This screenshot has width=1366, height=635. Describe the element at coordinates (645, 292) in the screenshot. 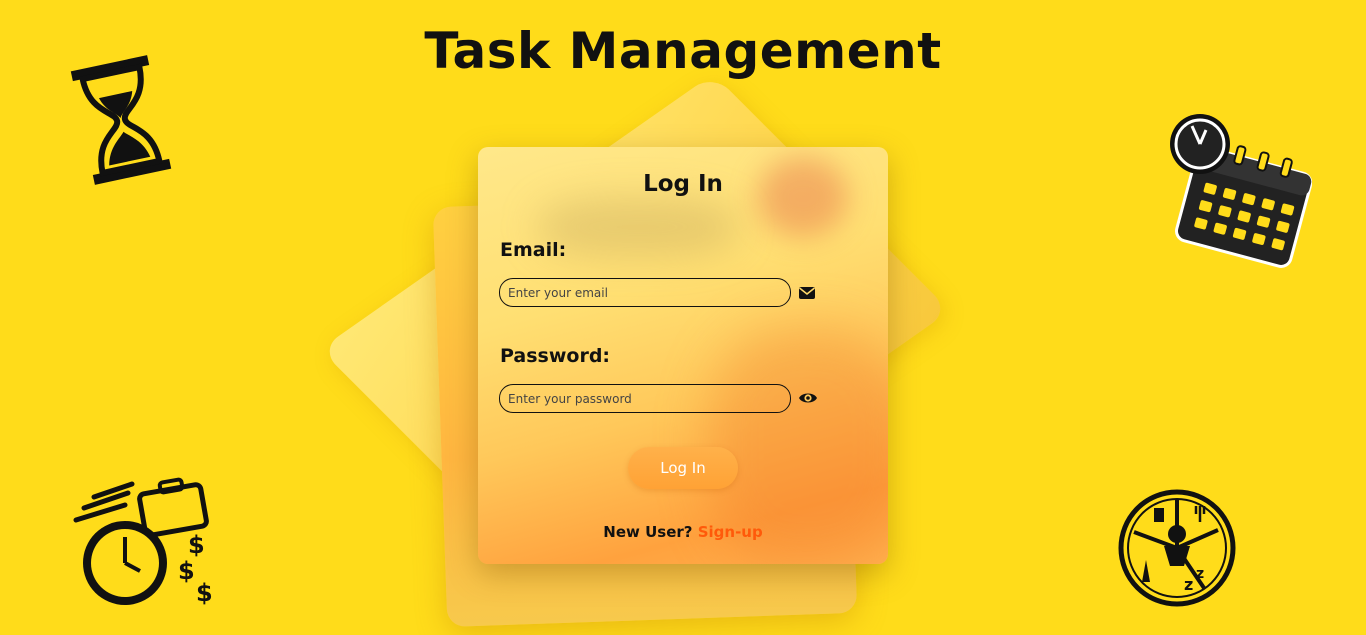

I see `email-field` at that location.